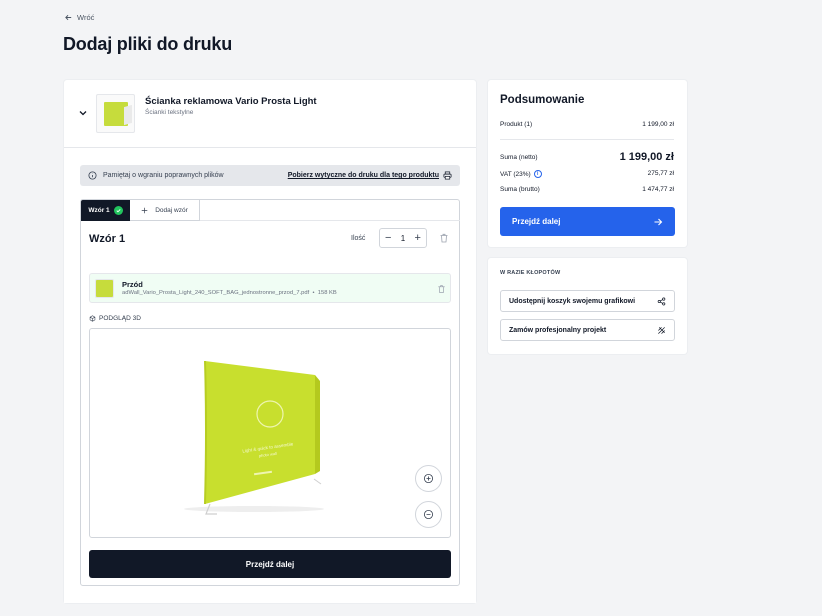 This screenshot has width=822, height=616. What do you see at coordinates (163, 175) in the screenshot?
I see `notice-text: Pamiętaj o wgraniu poprawnych plików` at bounding box center [163, 175].